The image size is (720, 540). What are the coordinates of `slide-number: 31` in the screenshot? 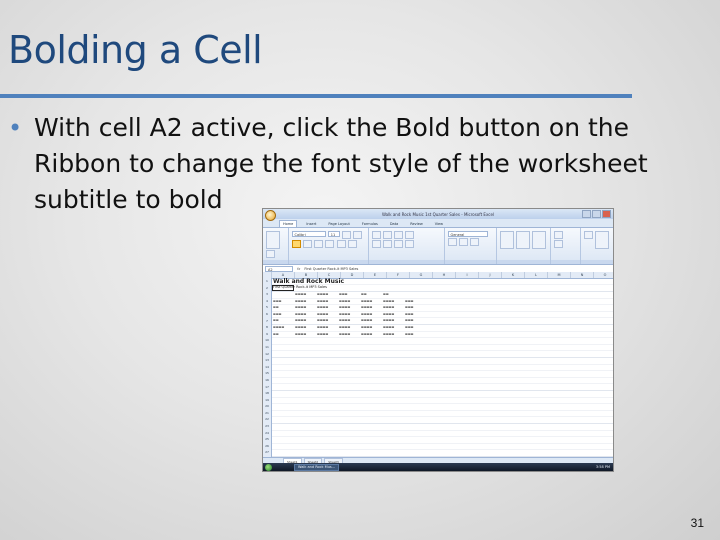 It's located at (697, 523).